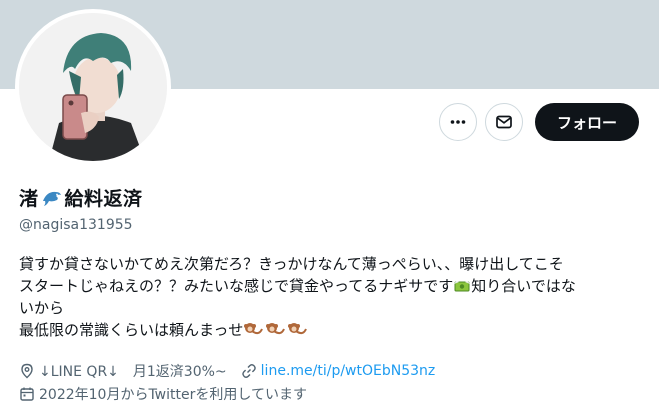  Describe the element at coordinates (348, 371) in the screenshot. I see `profile-link: line.me/ti/p/wtOEbN53nz` at that location.